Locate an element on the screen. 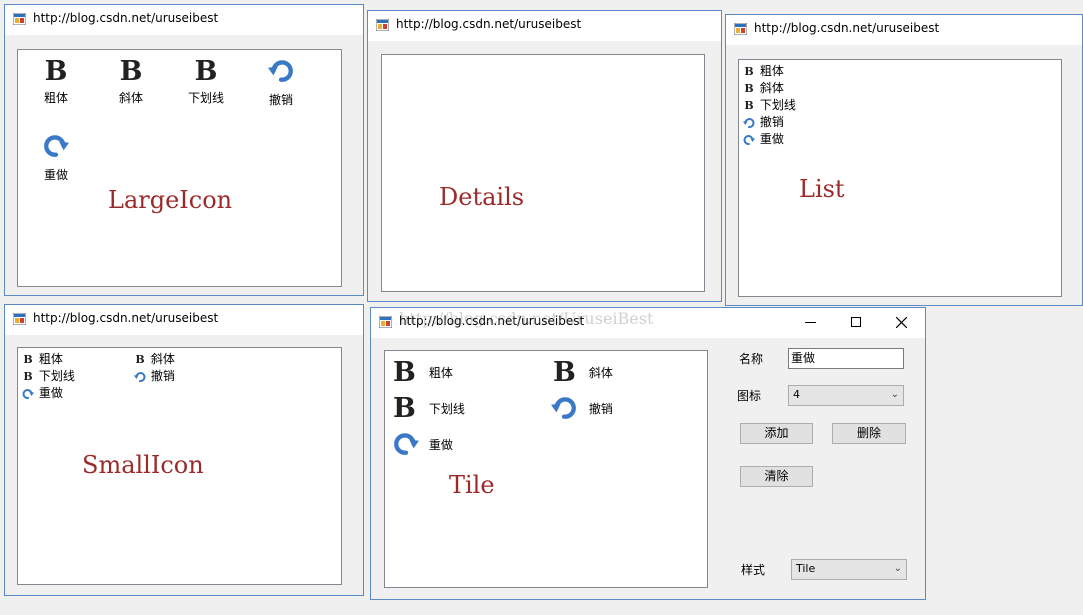 This screenshot has width=1083, height=615. style-select: Tile ⌄ is located at coordinates (849, 569).